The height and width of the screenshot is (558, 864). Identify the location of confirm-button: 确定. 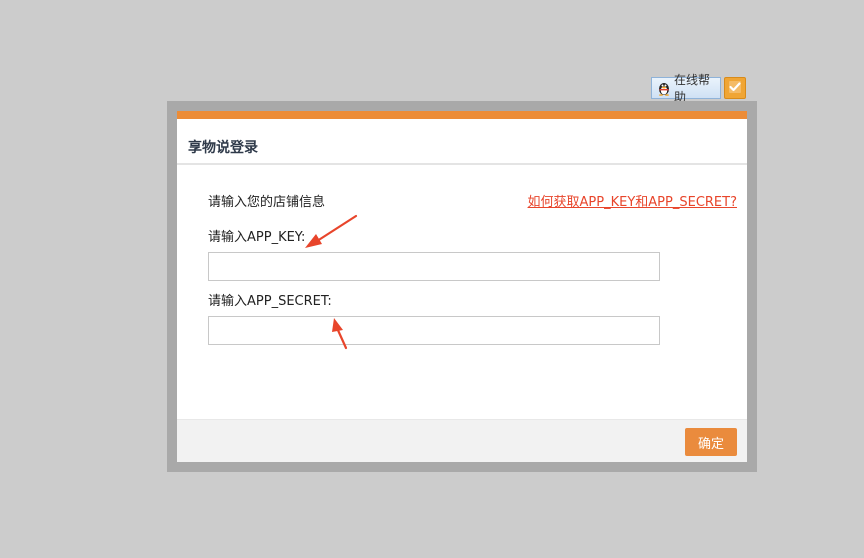
(711, 442).